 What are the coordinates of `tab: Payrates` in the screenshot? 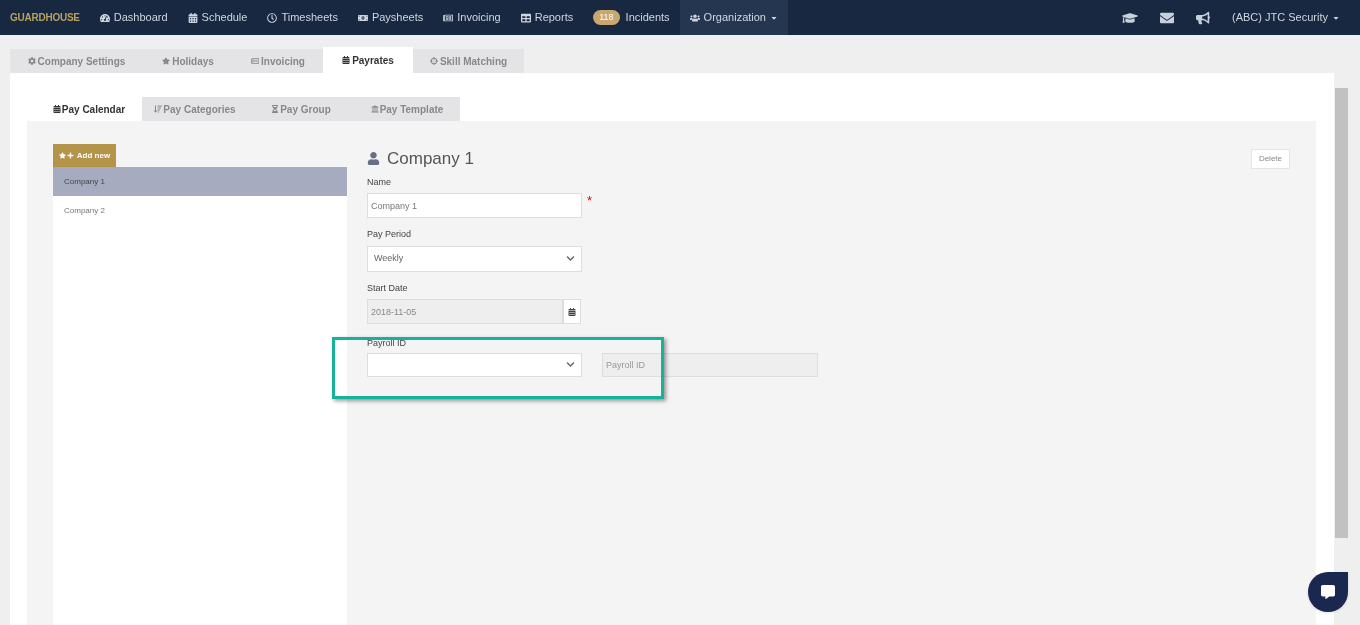 It's located at (368, 60).